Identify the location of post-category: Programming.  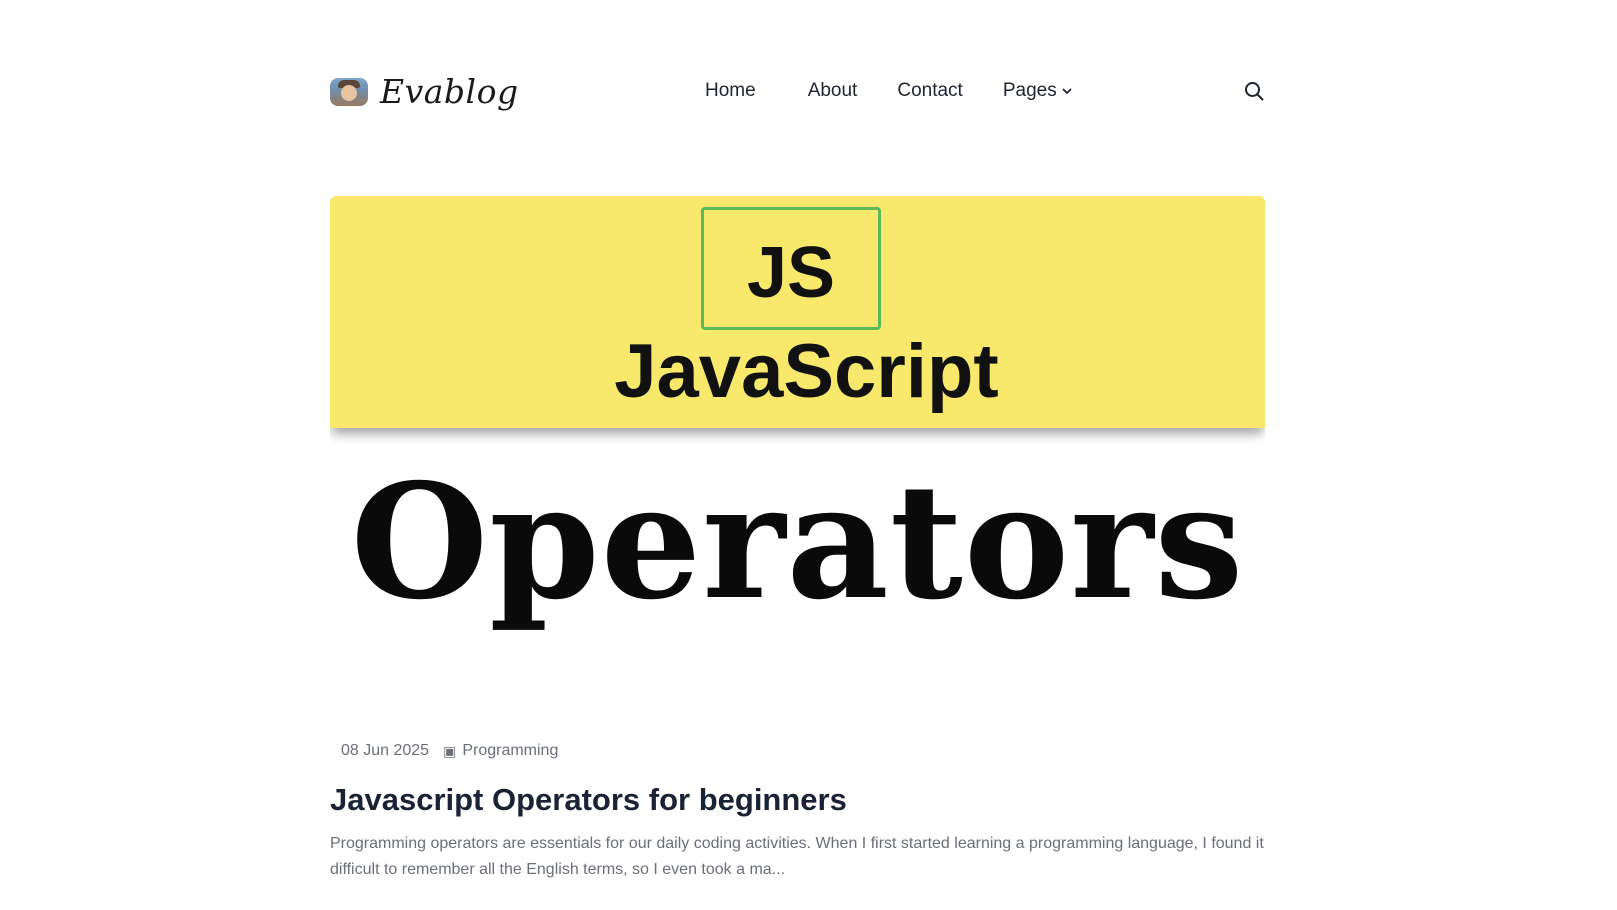
(510, 751).